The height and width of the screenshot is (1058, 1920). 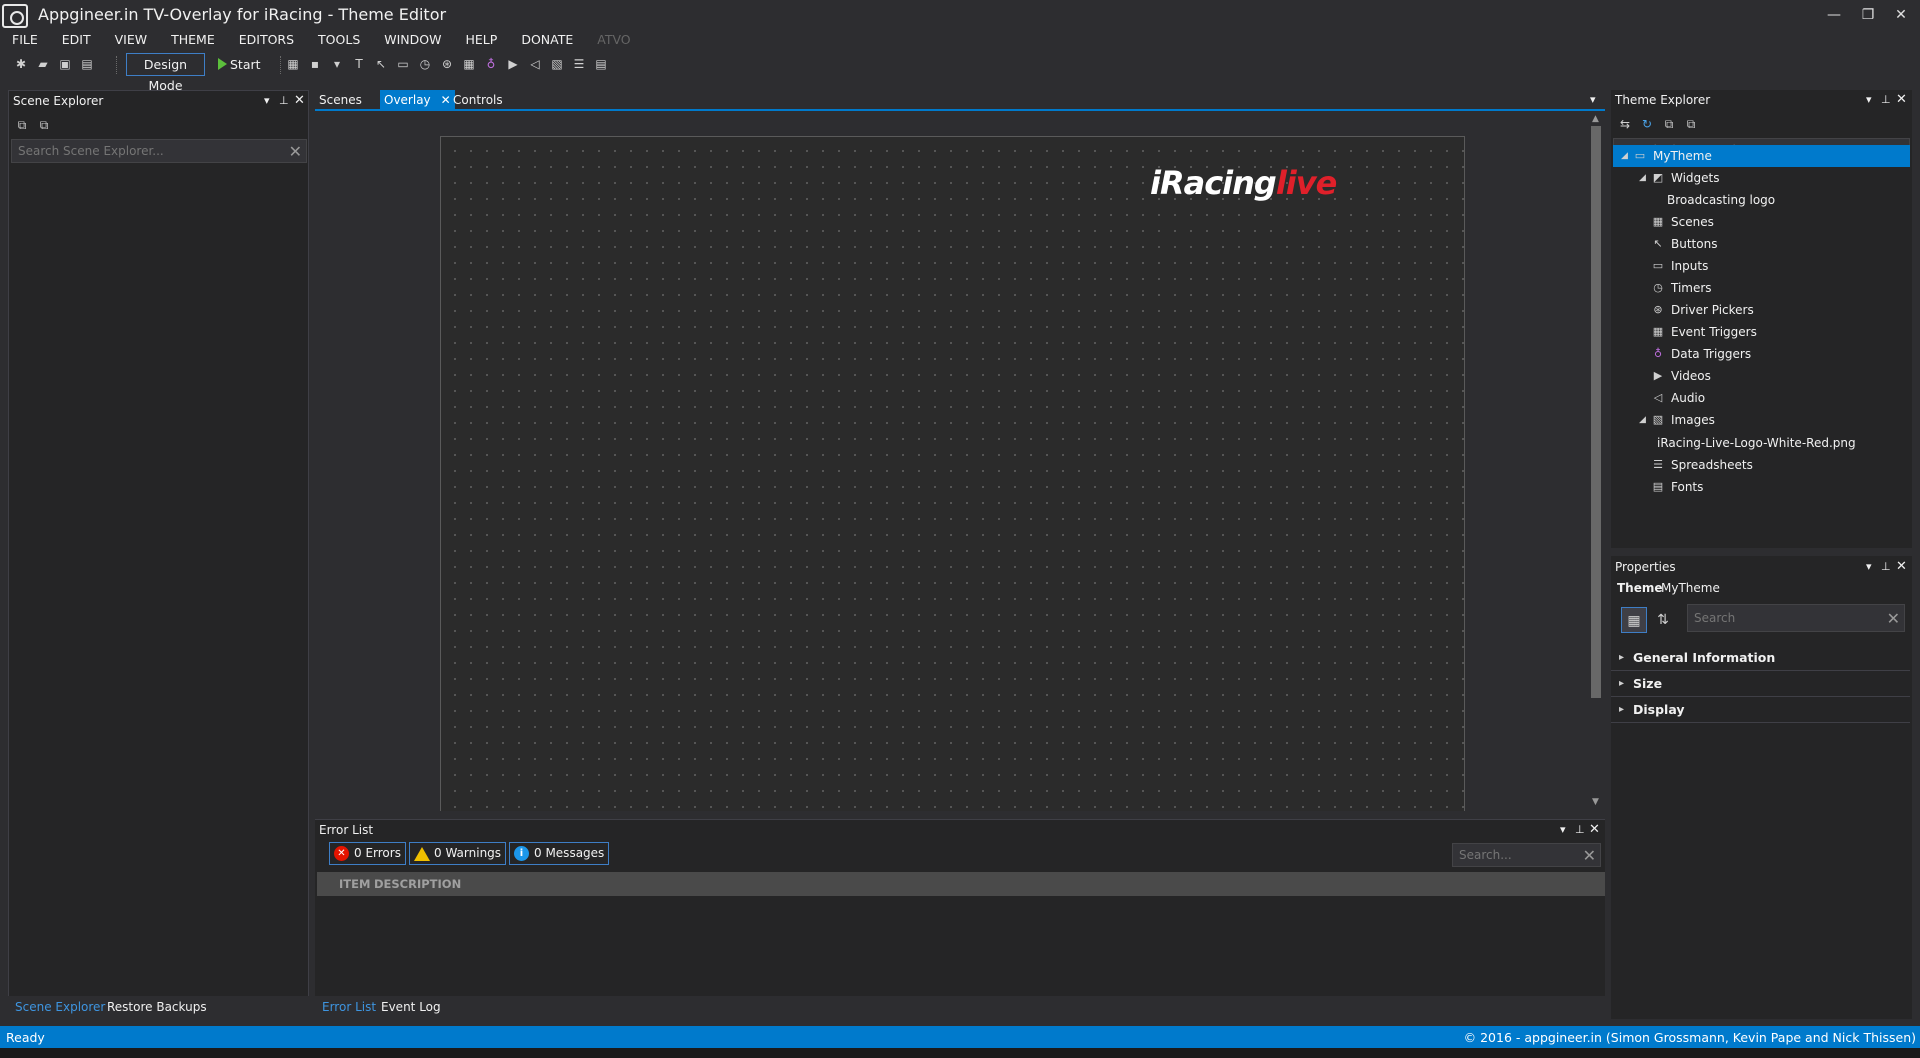 I want to click on save-all-icon: ▤, so click(x=87, y=64).